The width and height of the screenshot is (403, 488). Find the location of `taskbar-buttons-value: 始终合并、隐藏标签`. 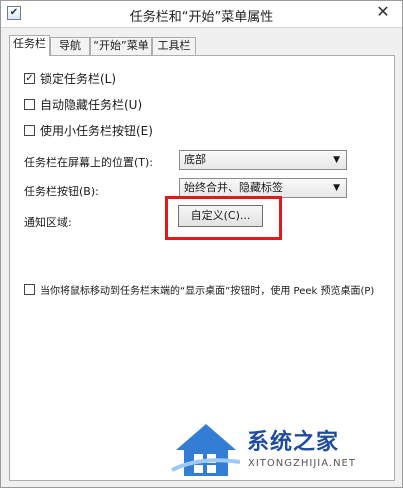

taskbar-buttons-value: 始终合并、隐藏标签 is located at coordinates (233, 187).